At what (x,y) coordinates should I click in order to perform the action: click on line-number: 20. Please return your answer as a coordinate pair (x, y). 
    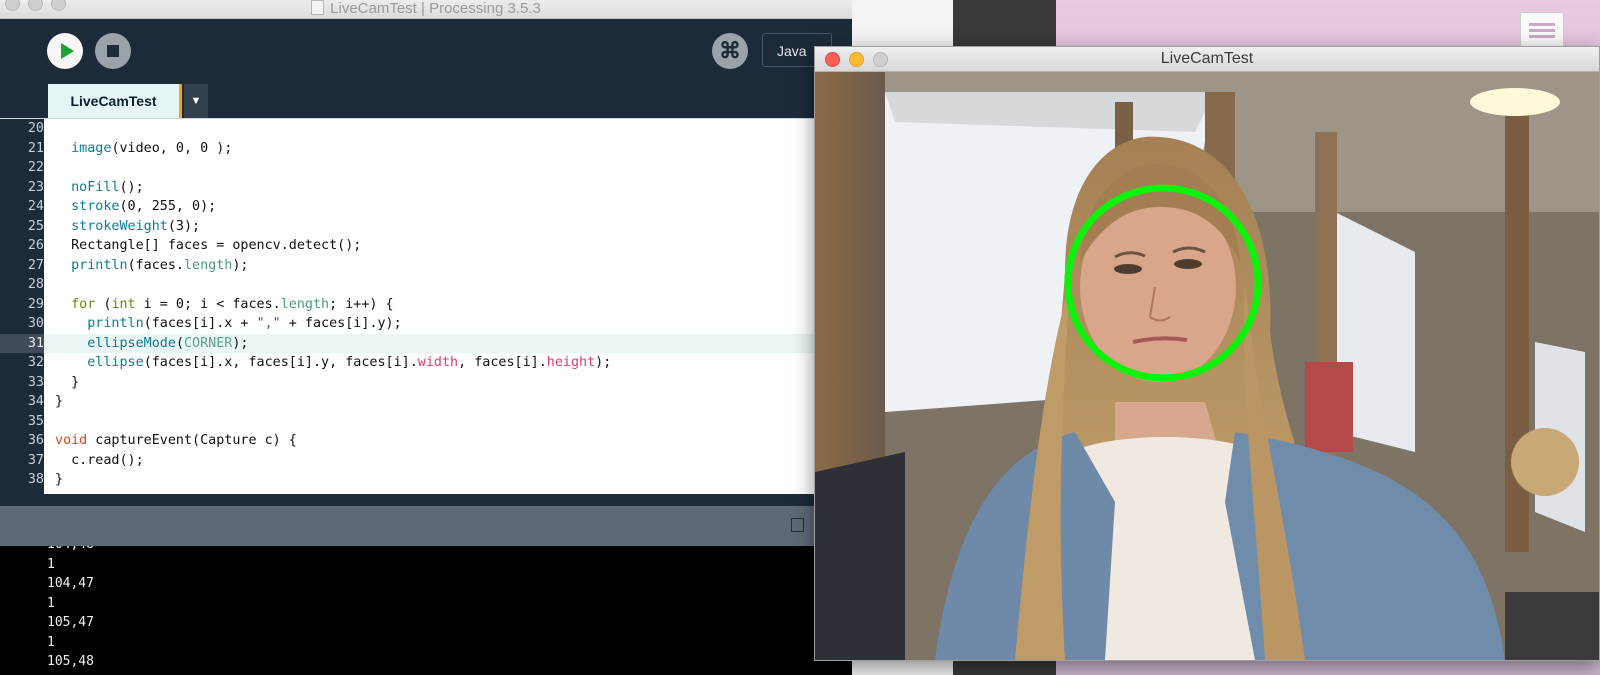
    Looking at the image, I should click on (35, 128).